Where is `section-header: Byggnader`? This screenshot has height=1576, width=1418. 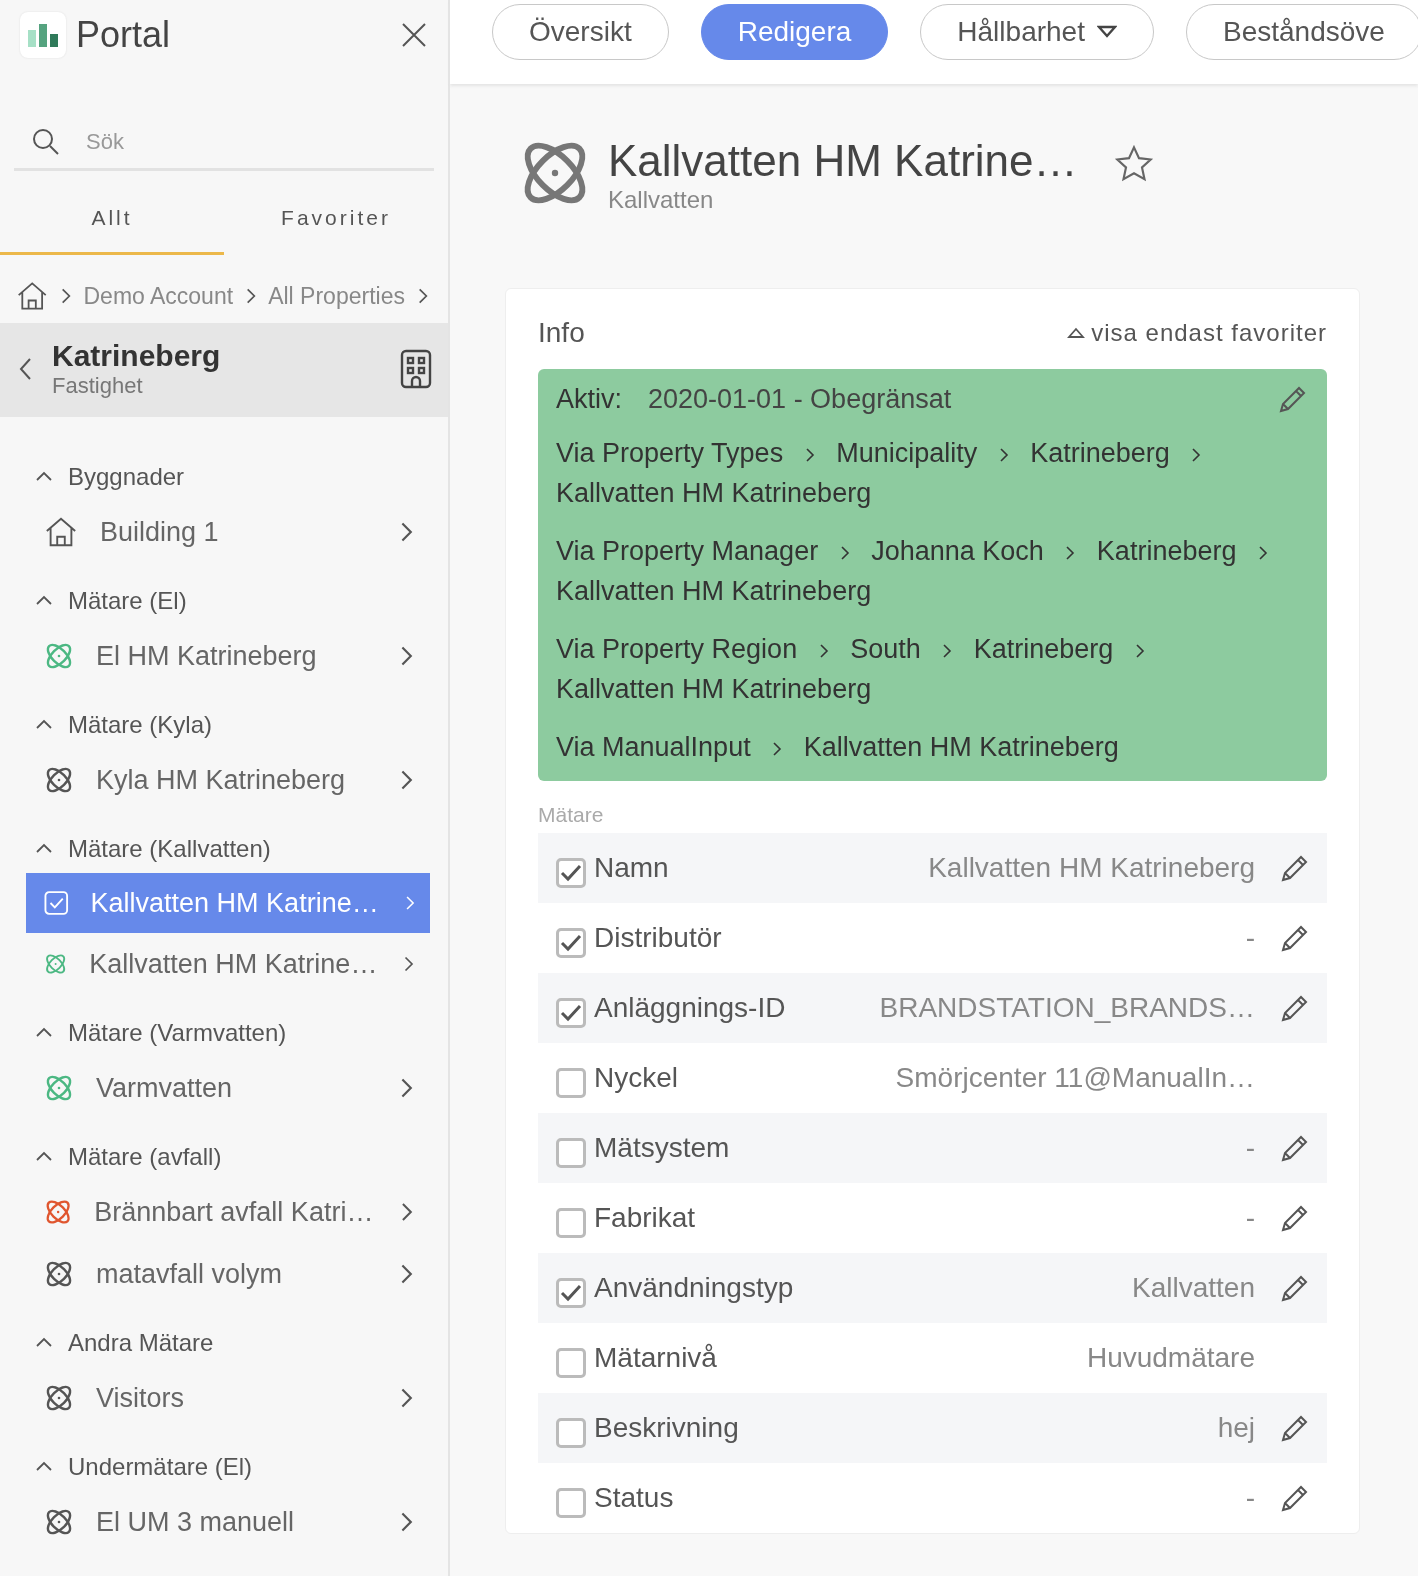
section-header: Byggnader is located at coordinates (105, 479).